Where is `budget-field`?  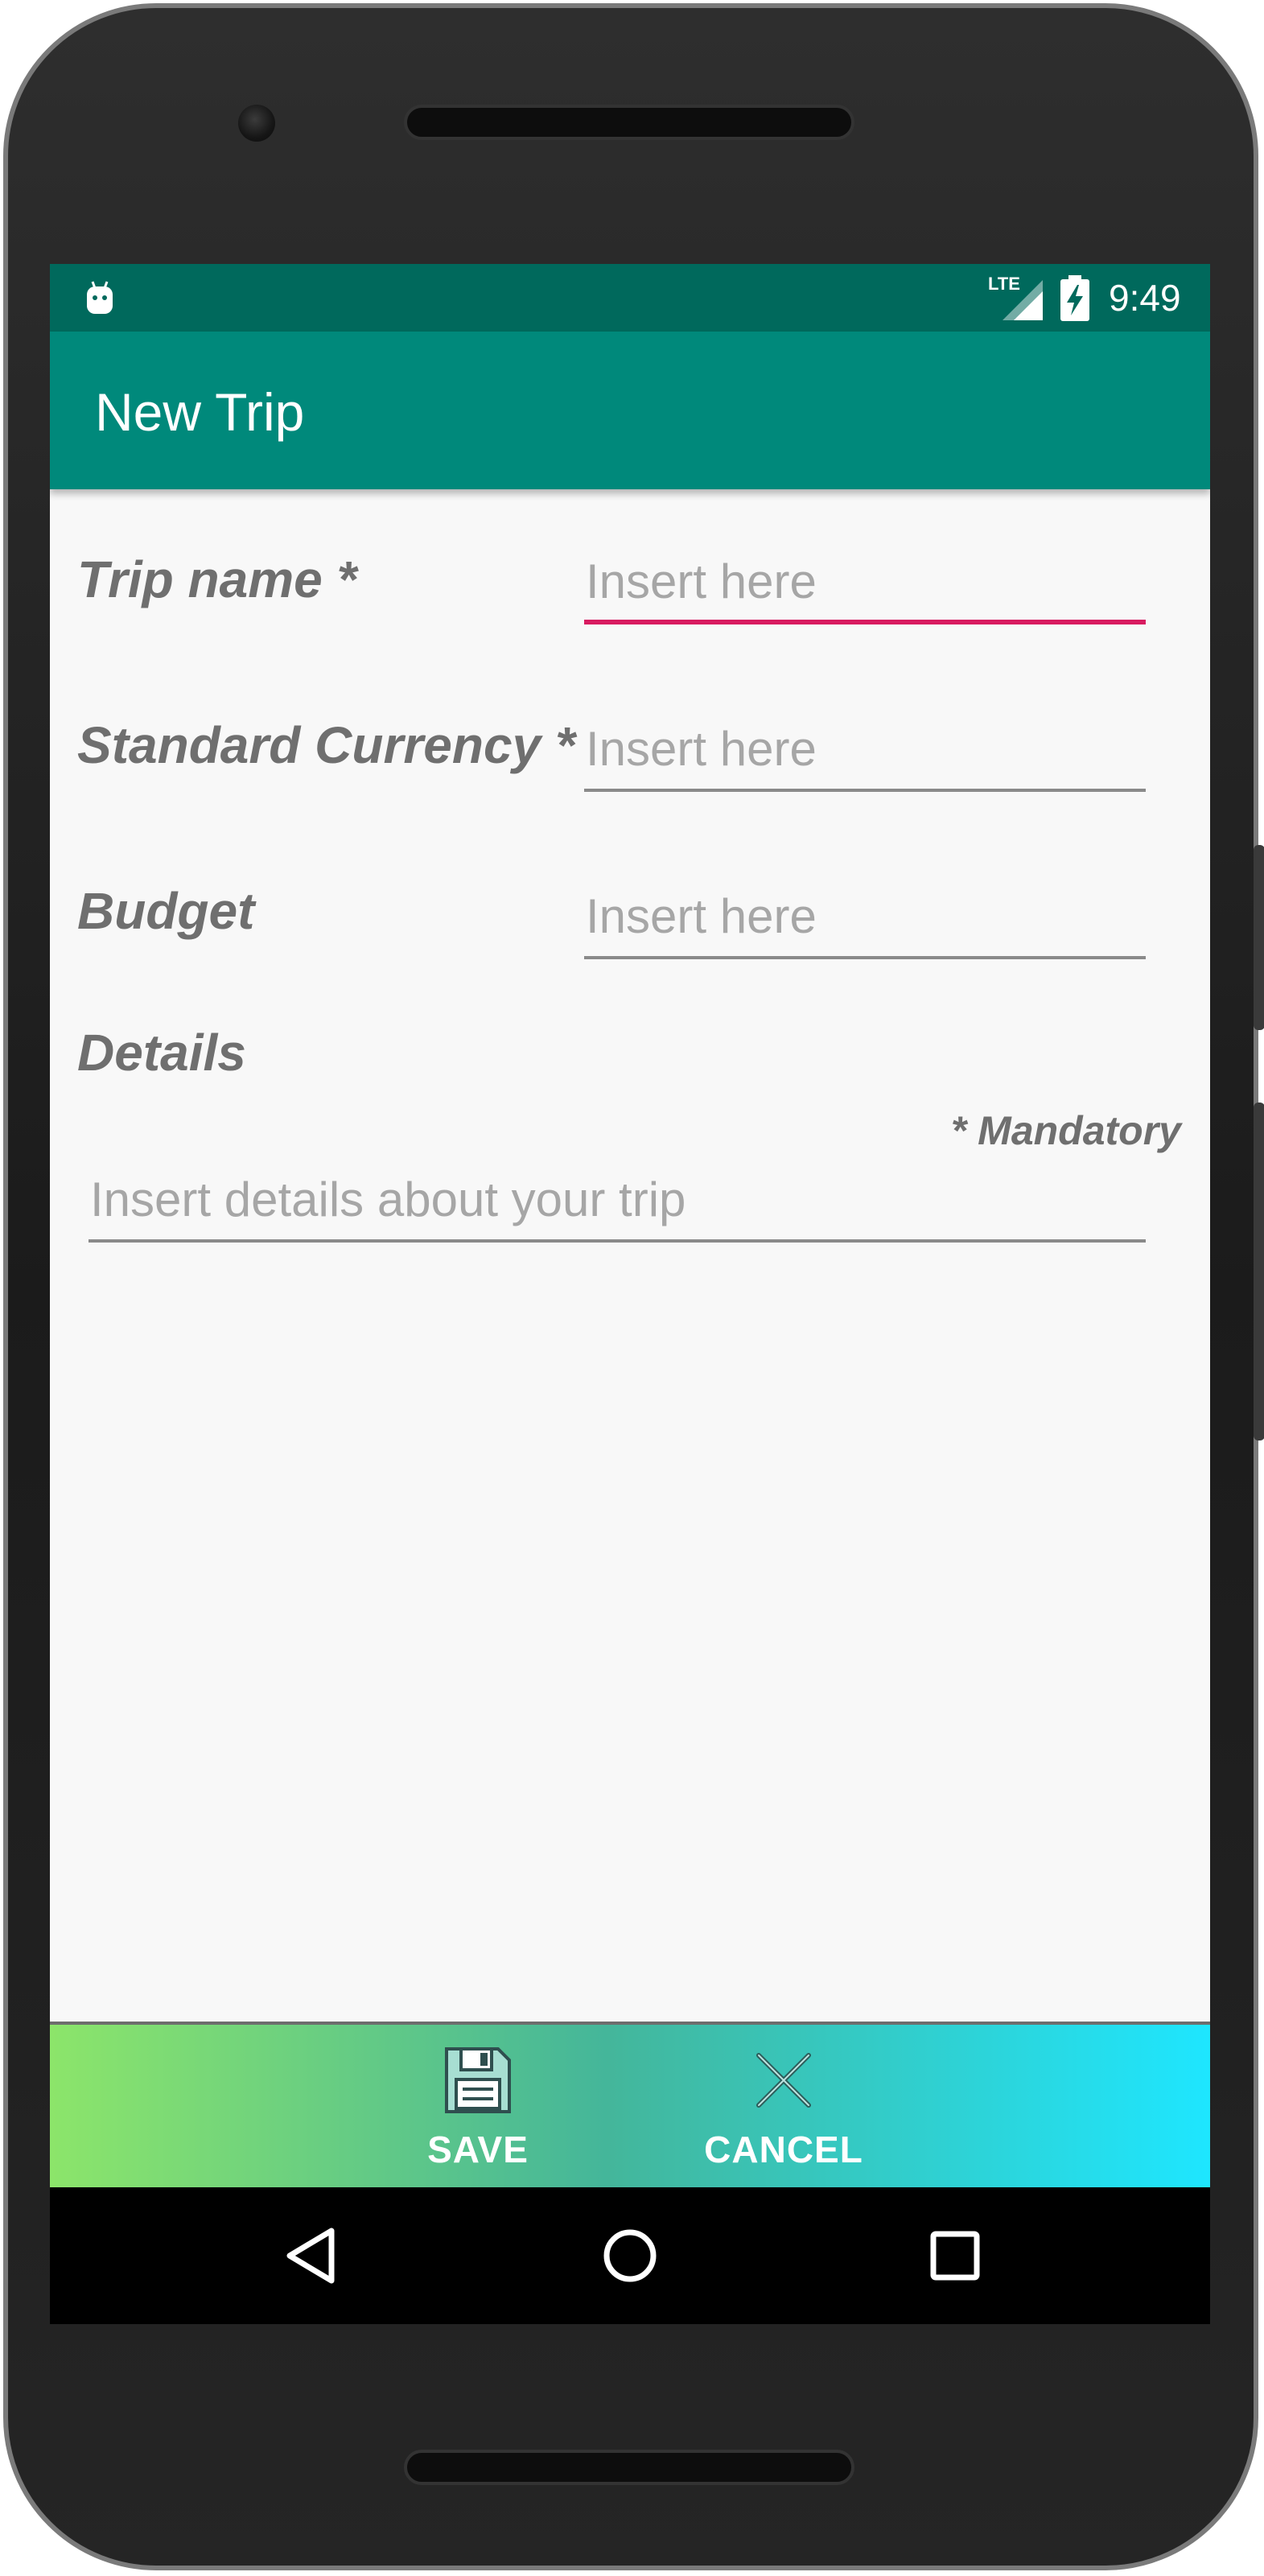 budget-field is located at coordinates (865, 919).